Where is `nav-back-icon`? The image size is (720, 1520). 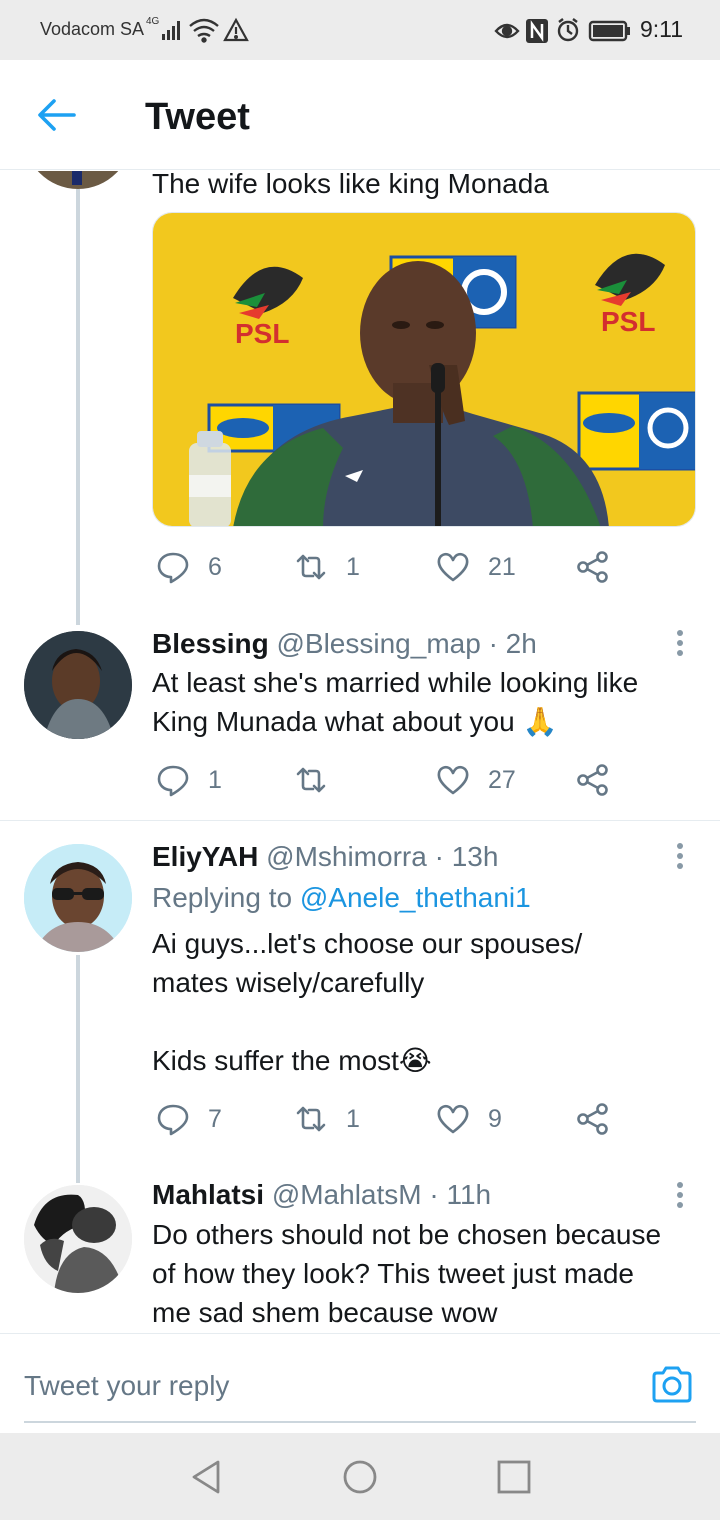 nav-back-icon is located at coordinates (206, 1477).